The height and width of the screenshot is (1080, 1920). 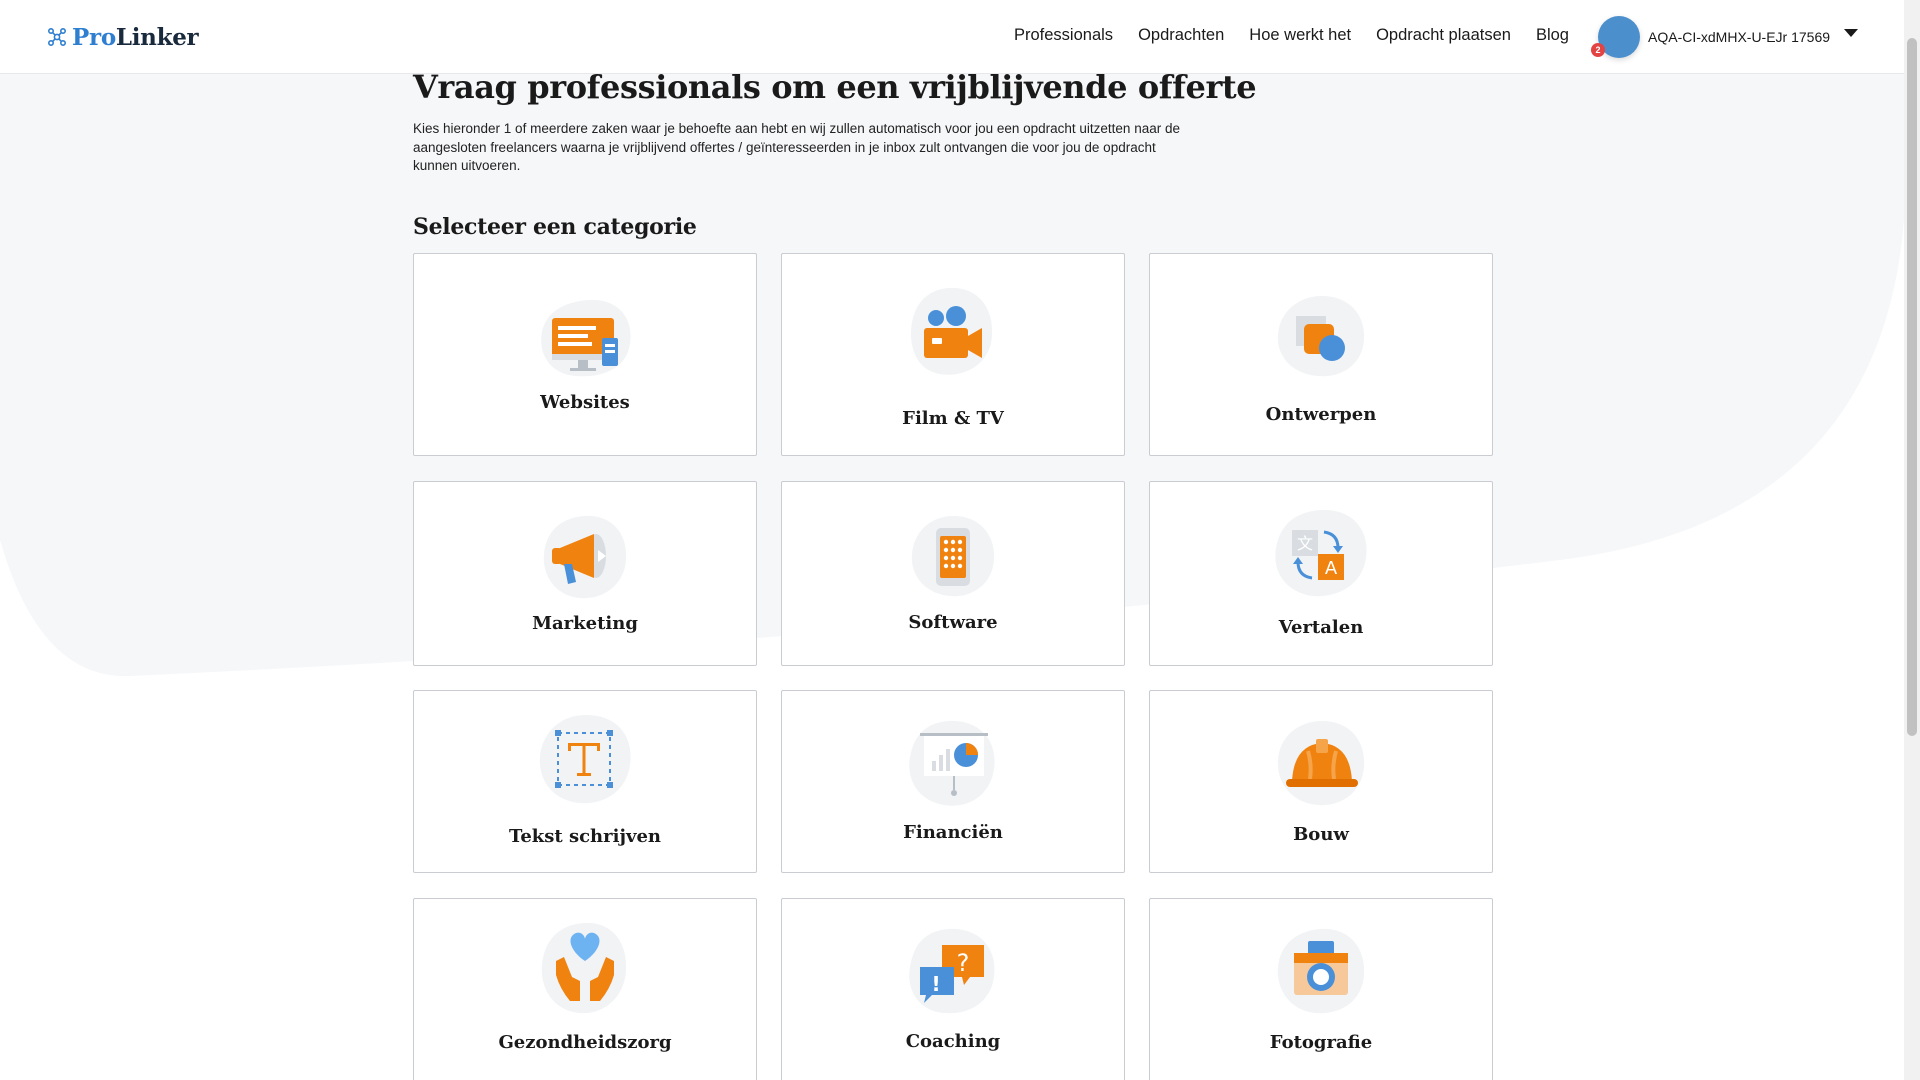 I want to click on category-label: Tekst schrijven, so click(x=585, y=836).